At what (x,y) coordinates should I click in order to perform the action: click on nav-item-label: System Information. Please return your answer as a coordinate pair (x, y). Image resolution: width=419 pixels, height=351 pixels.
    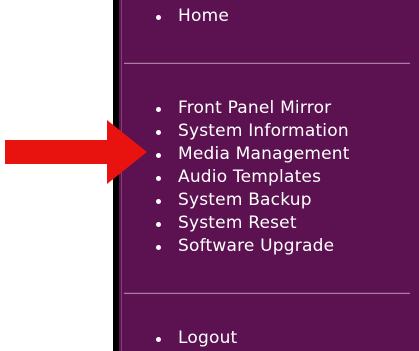
    Looking at the image, I should click on (263, 131).